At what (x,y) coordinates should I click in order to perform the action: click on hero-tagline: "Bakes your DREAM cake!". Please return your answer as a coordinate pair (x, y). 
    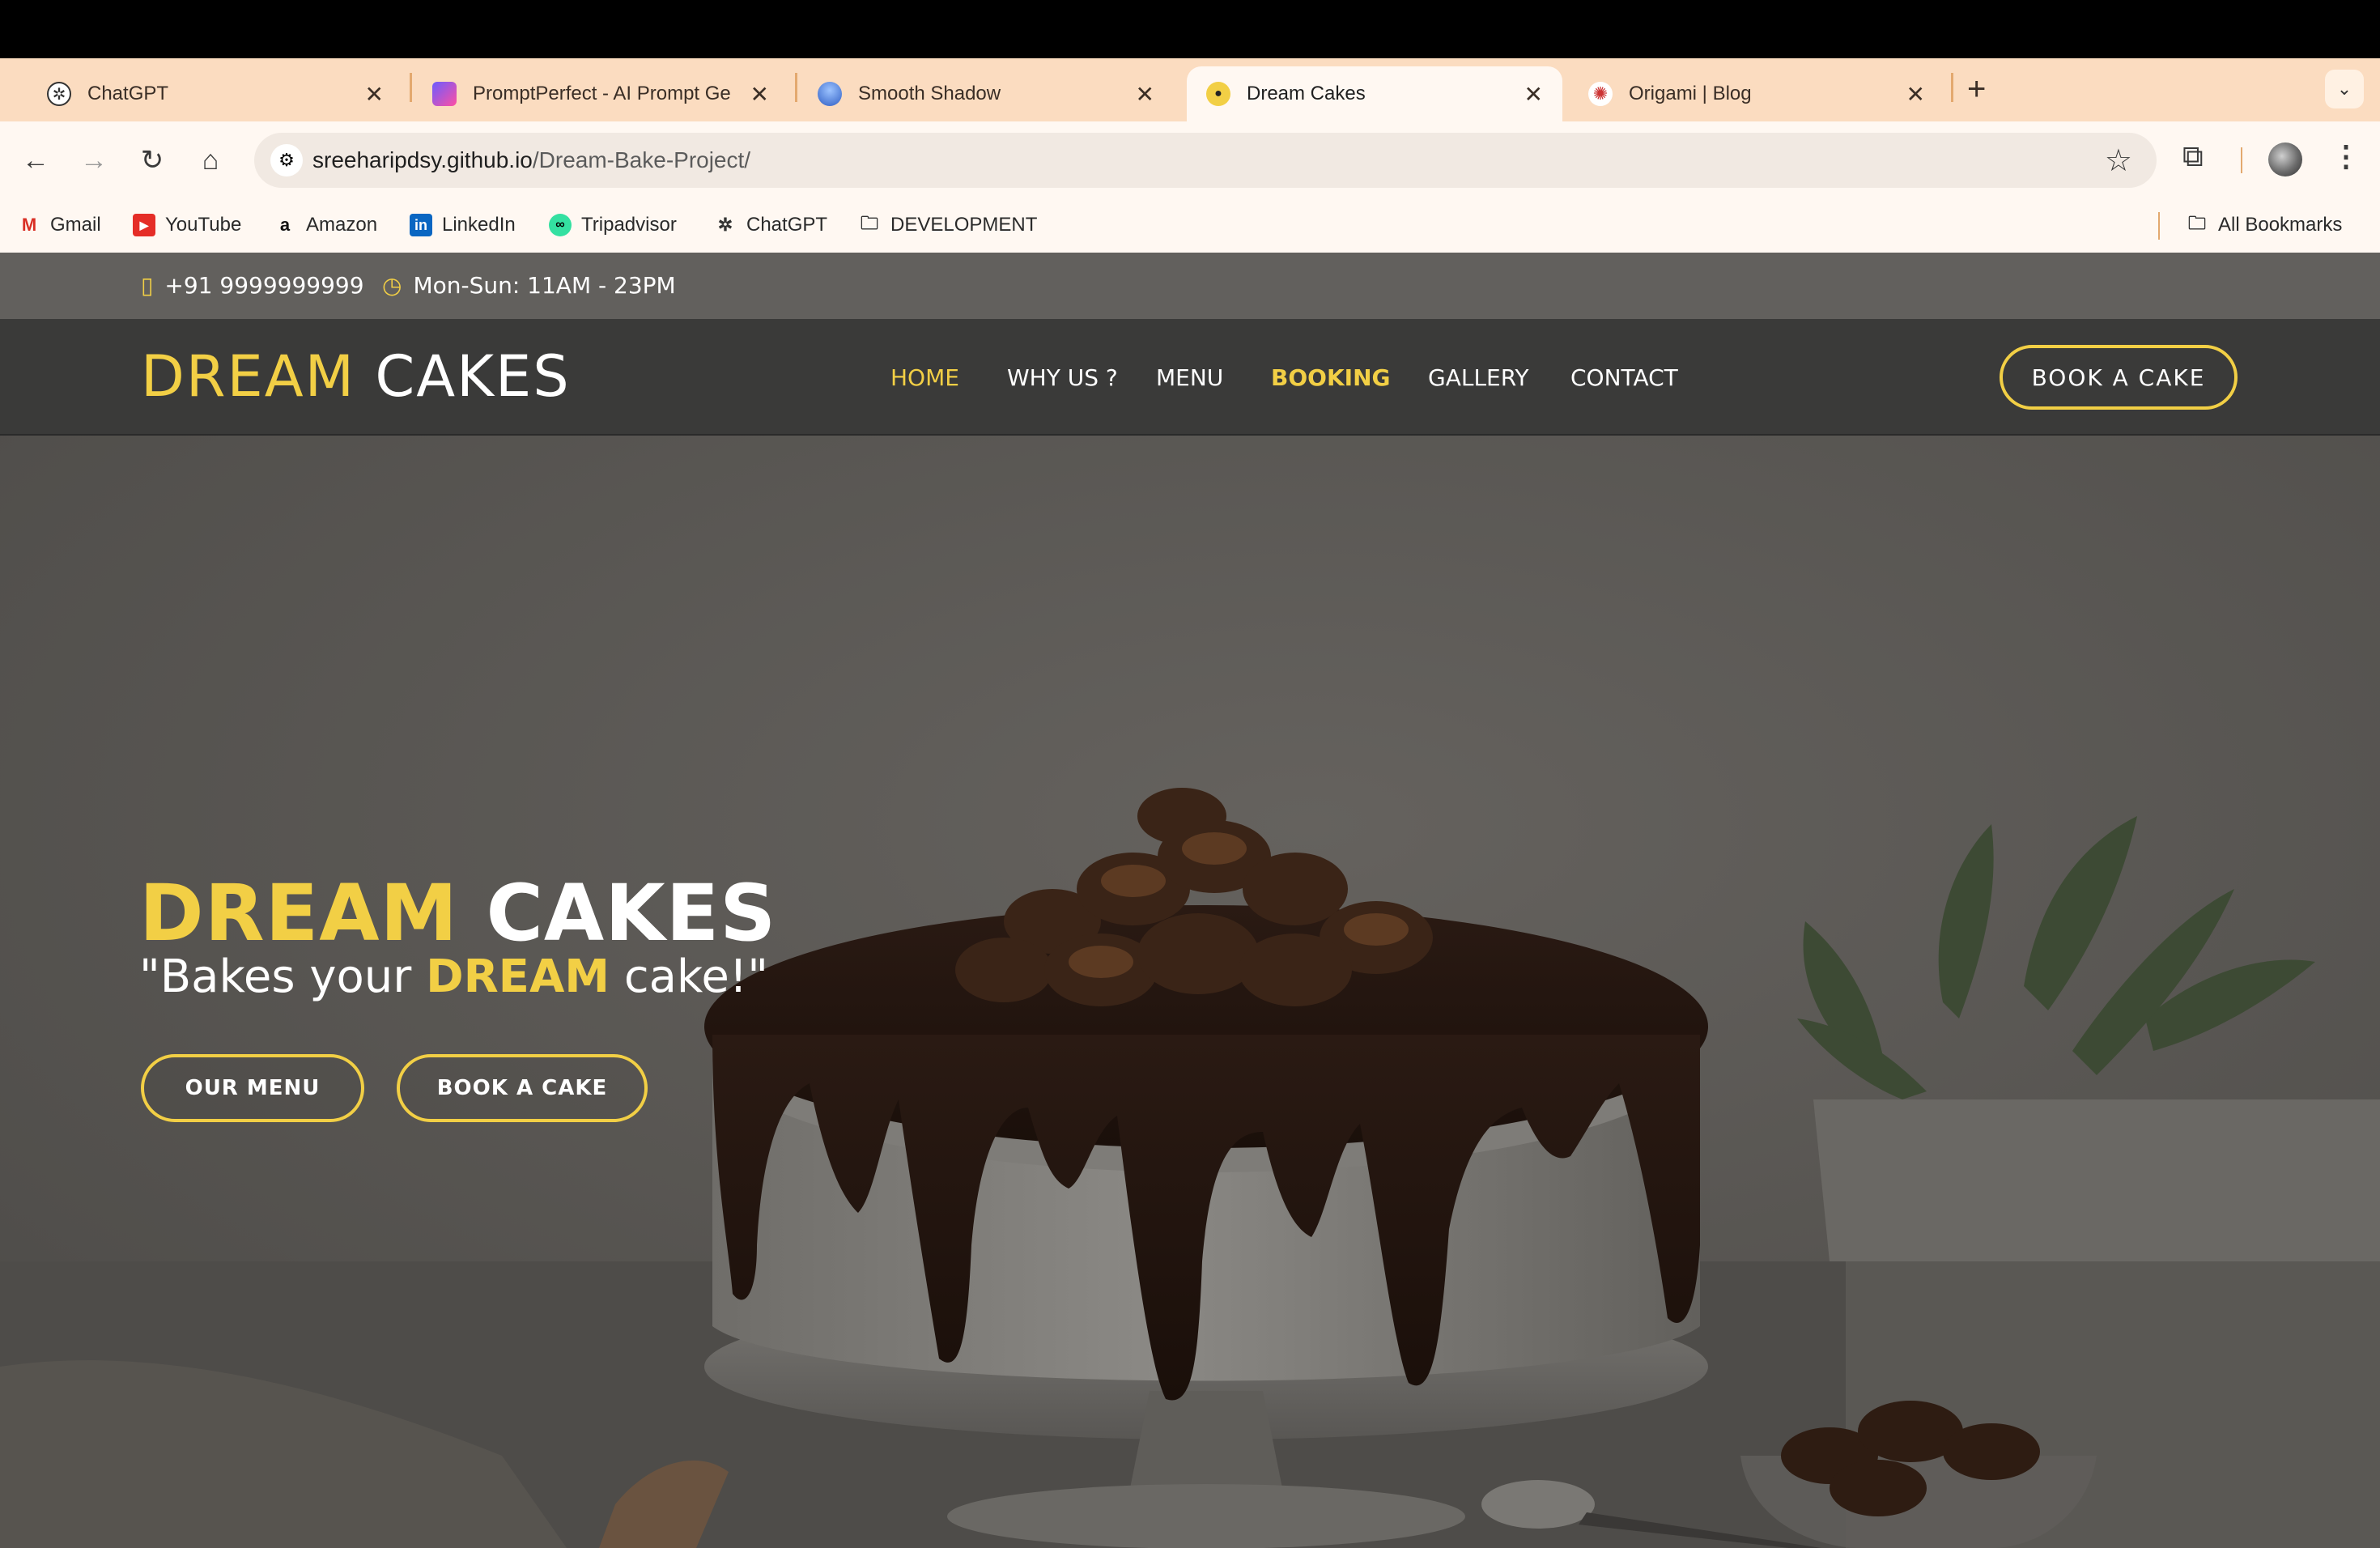
    Looking at the image, I should click on (454, 976).